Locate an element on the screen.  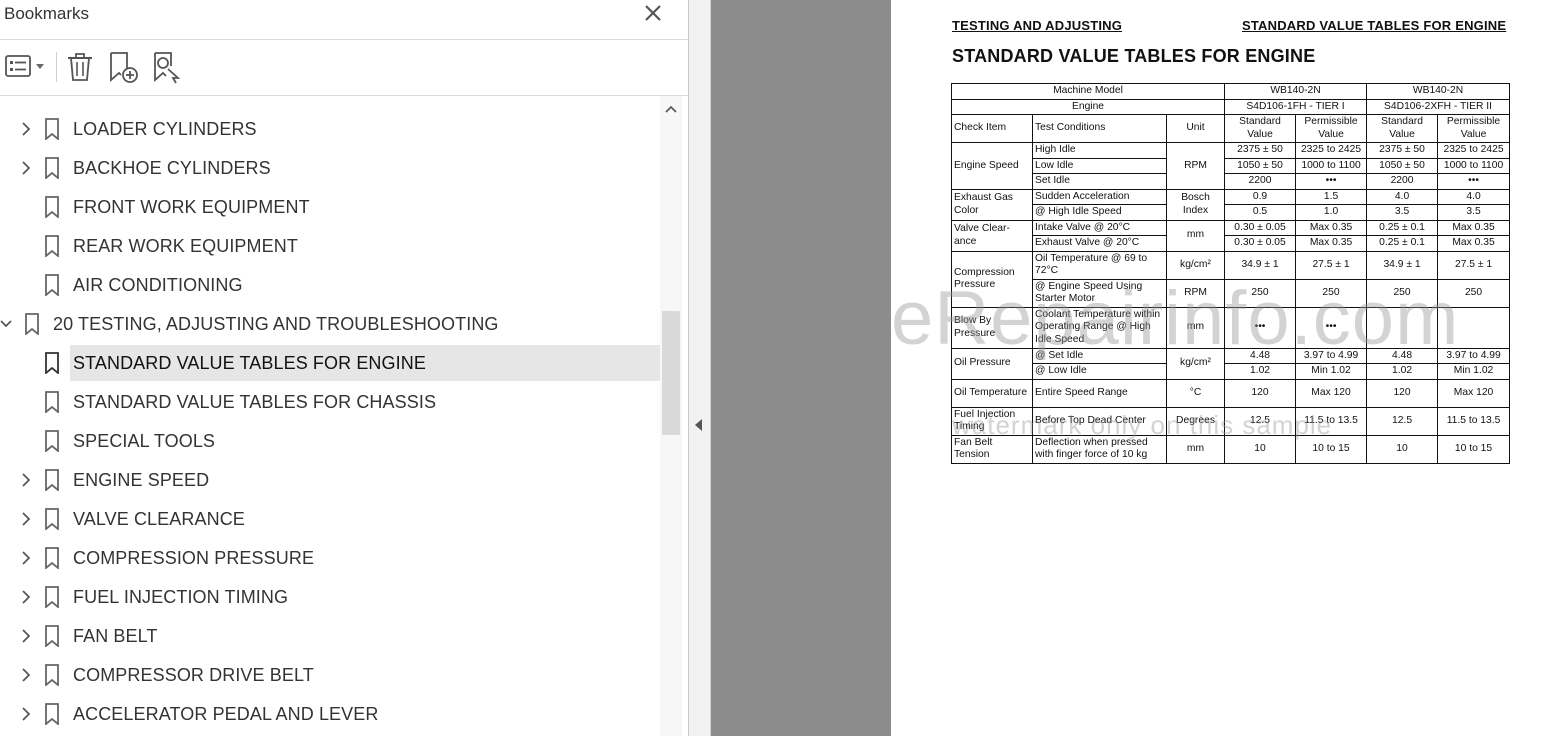
trash-icon is located at coordinates (80, 67).